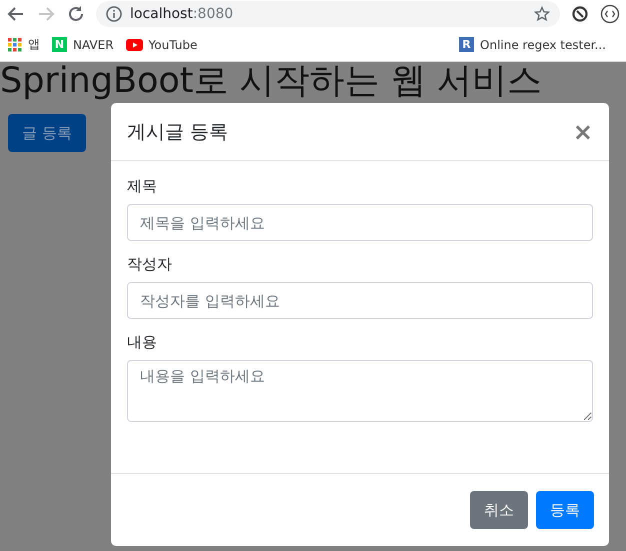  What do you see at coordinates (360, 222) in the screenshot?
I see `input-field: 제목을 입력하세요` at bounding box center [360, 222].